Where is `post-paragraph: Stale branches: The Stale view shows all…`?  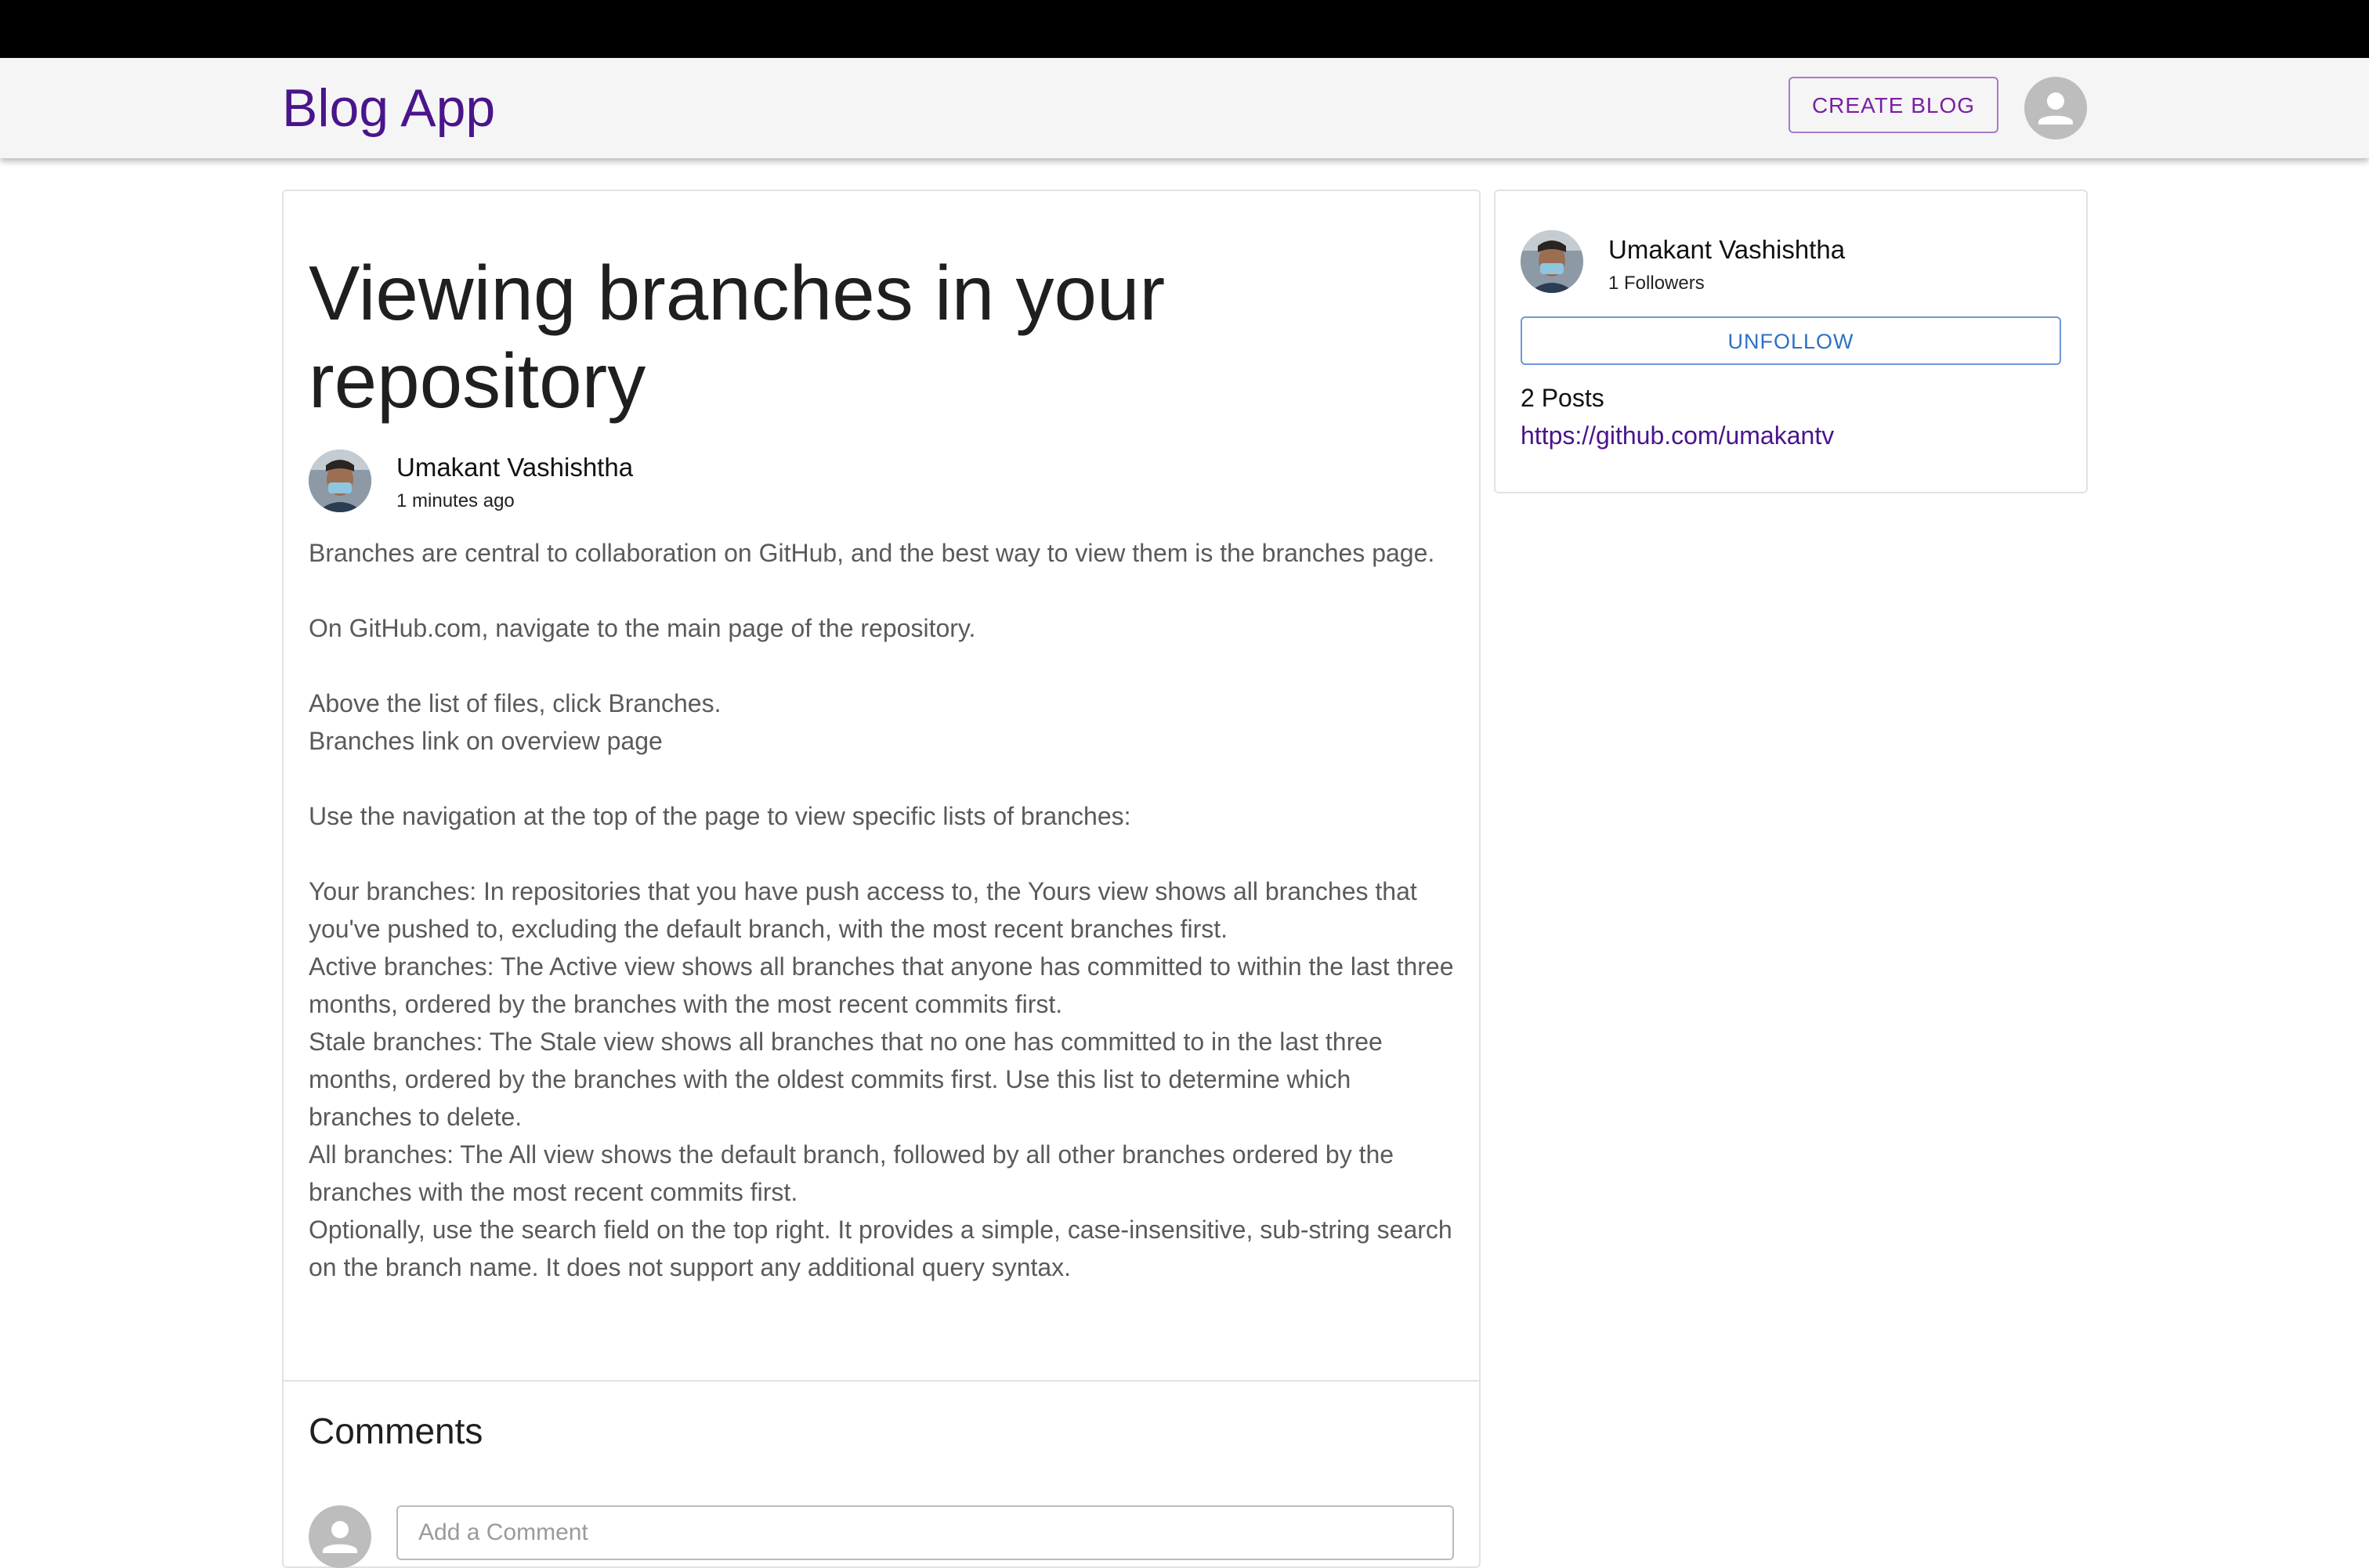
post-paragraph: Stale branches: The Stale view shows all… is located at coordinates (846, 1079).